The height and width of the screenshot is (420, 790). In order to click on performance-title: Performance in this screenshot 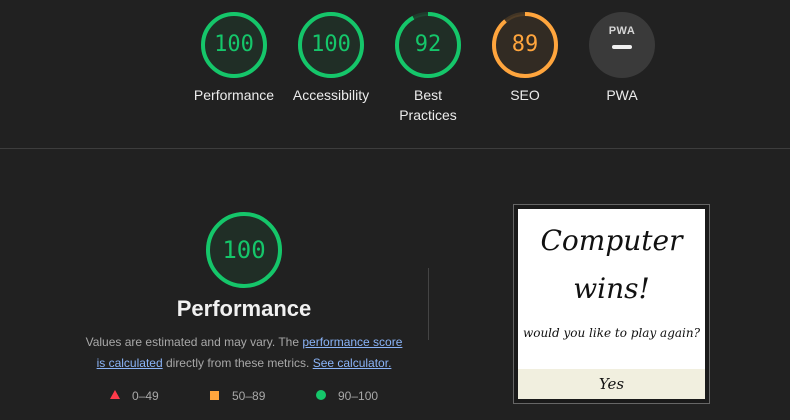, I will do `click(244, 308)`.